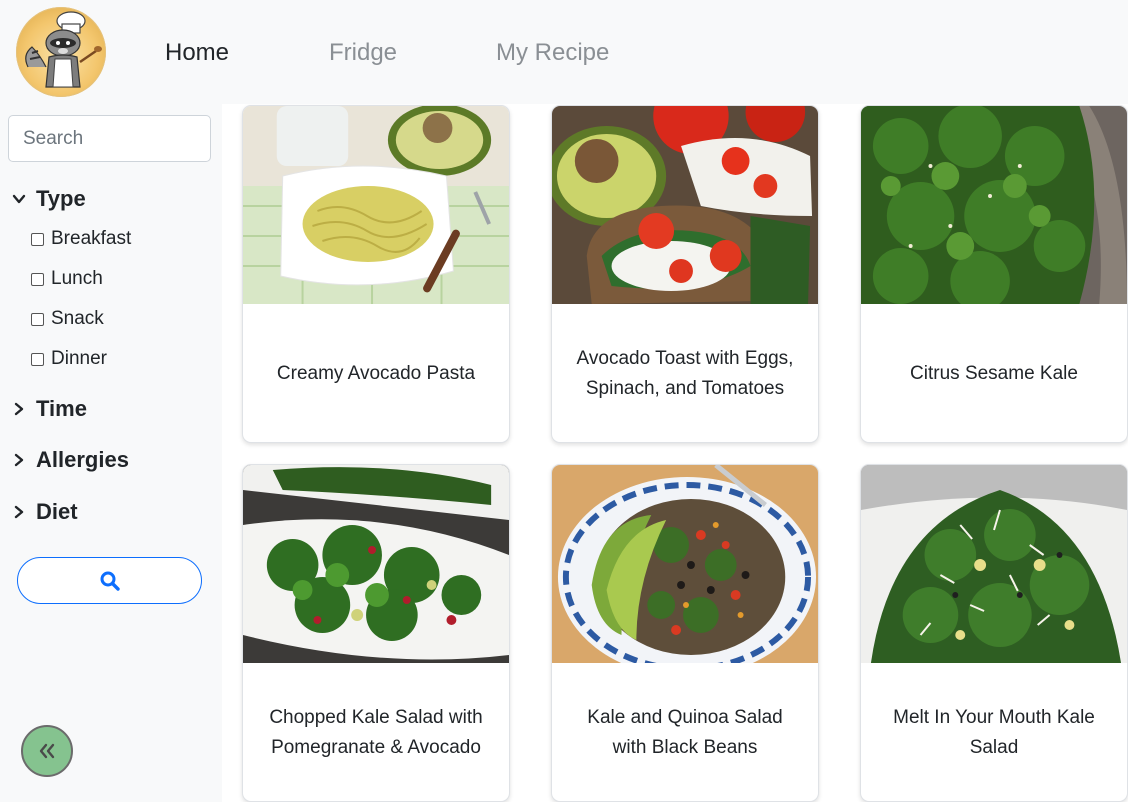 This screenshot has height=802, width=1128. Describe the element at coordinates (91, 238) in the screenshot. I see `breakfast-label: Breakfast` at that location.